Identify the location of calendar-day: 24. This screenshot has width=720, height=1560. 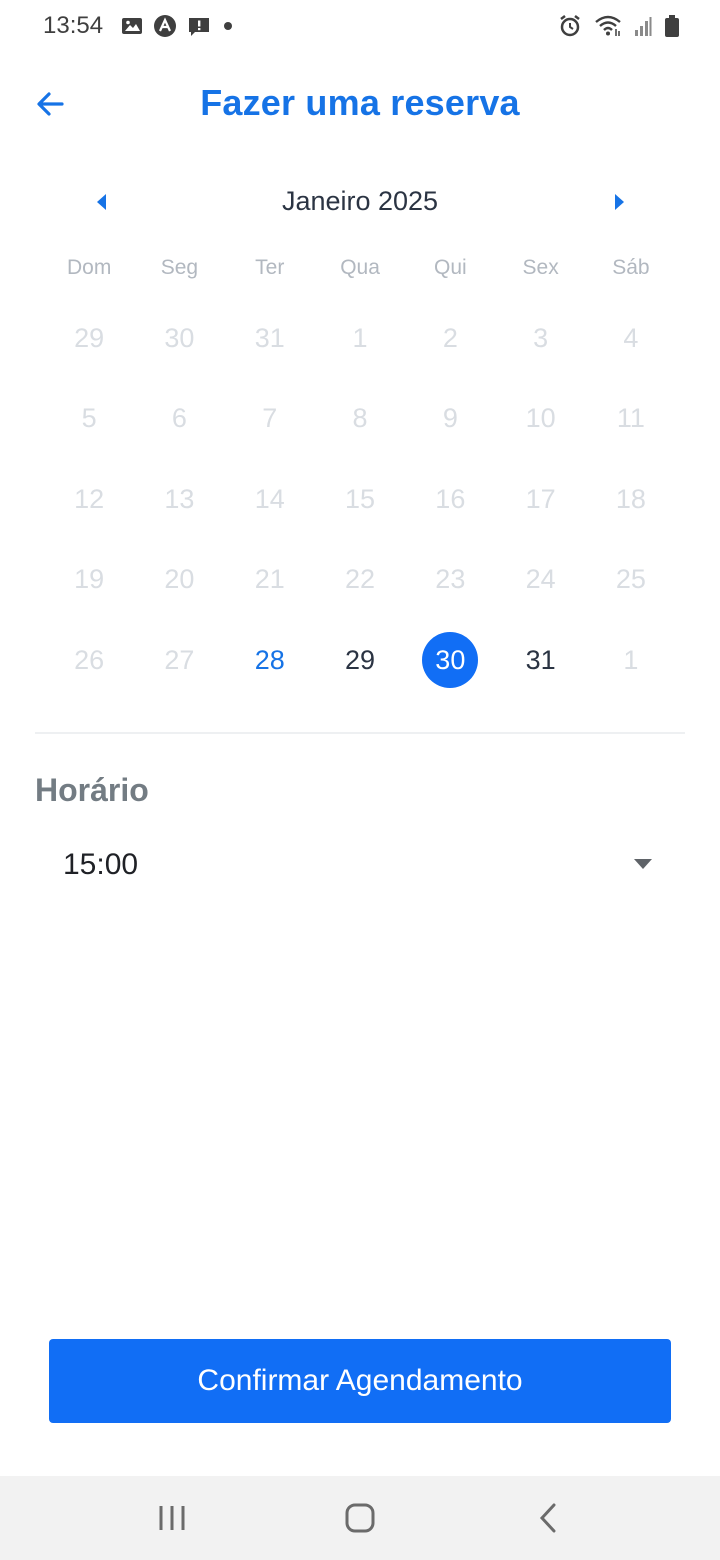
(540, 580).